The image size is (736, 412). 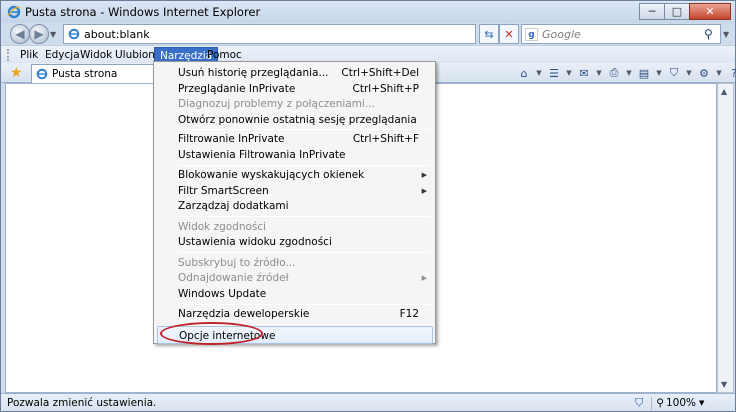 What do you see at coordinates (255, 242) in the screenshot?
I see `menu-item-label: Ustawienia widoku zgodności` at bounding box center [255, 242].